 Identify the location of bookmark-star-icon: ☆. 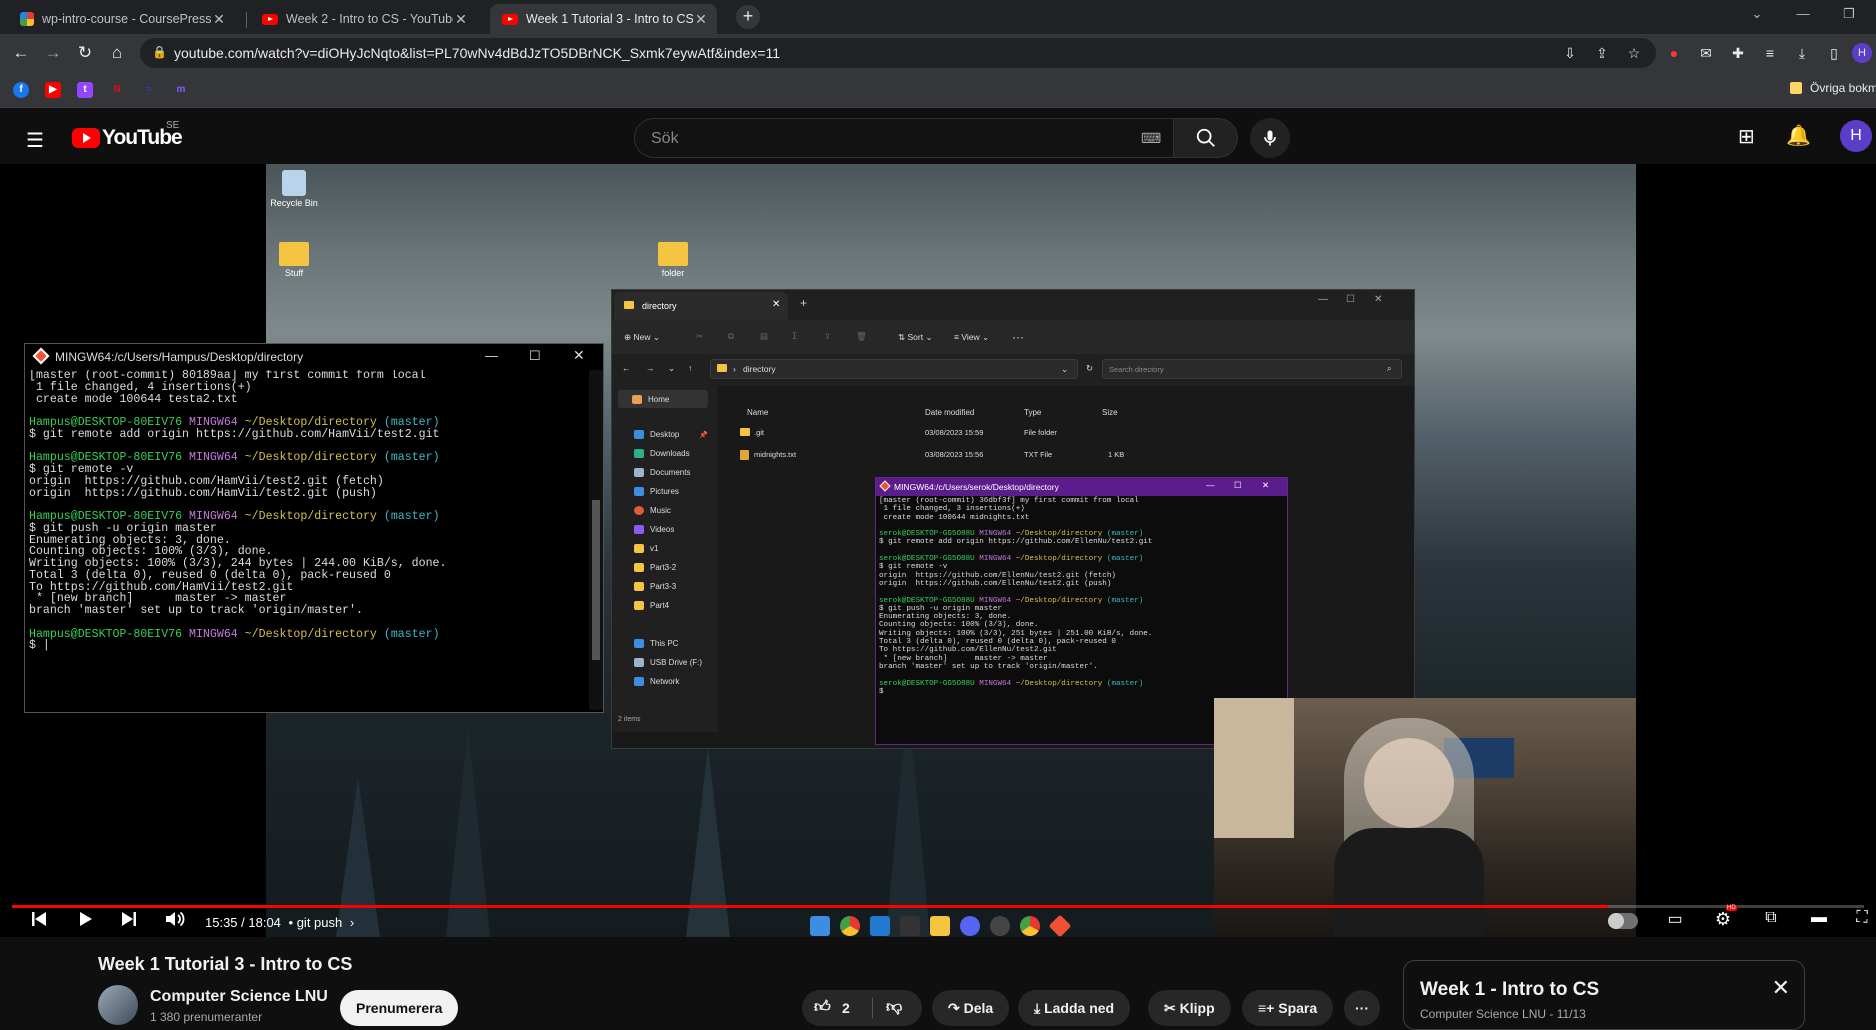
(1634, 53).